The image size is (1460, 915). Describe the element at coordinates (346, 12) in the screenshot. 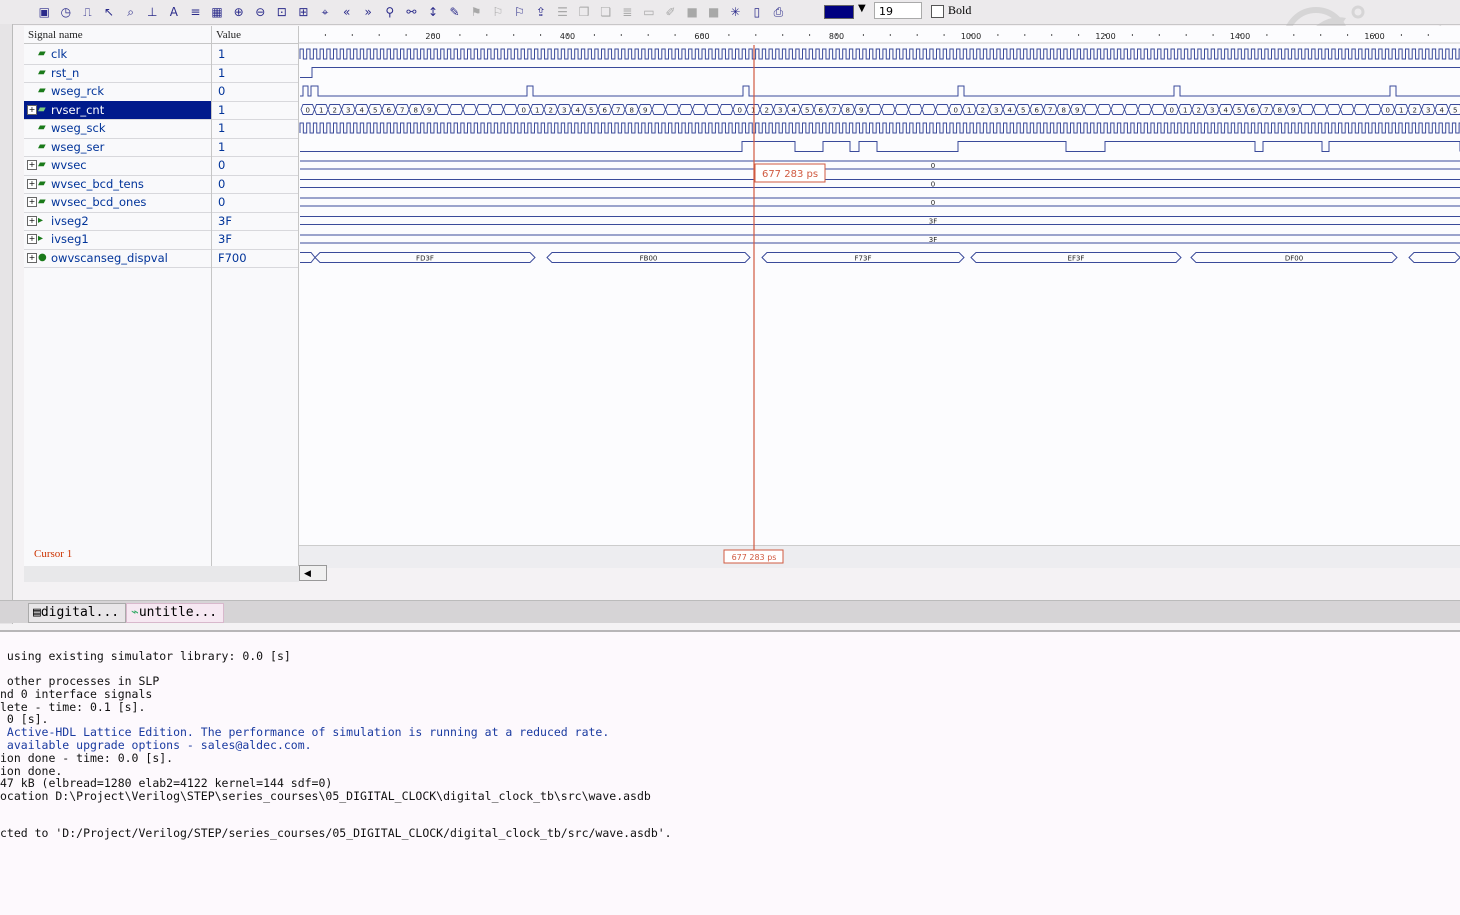

I see `prev-icon: «` at that location.